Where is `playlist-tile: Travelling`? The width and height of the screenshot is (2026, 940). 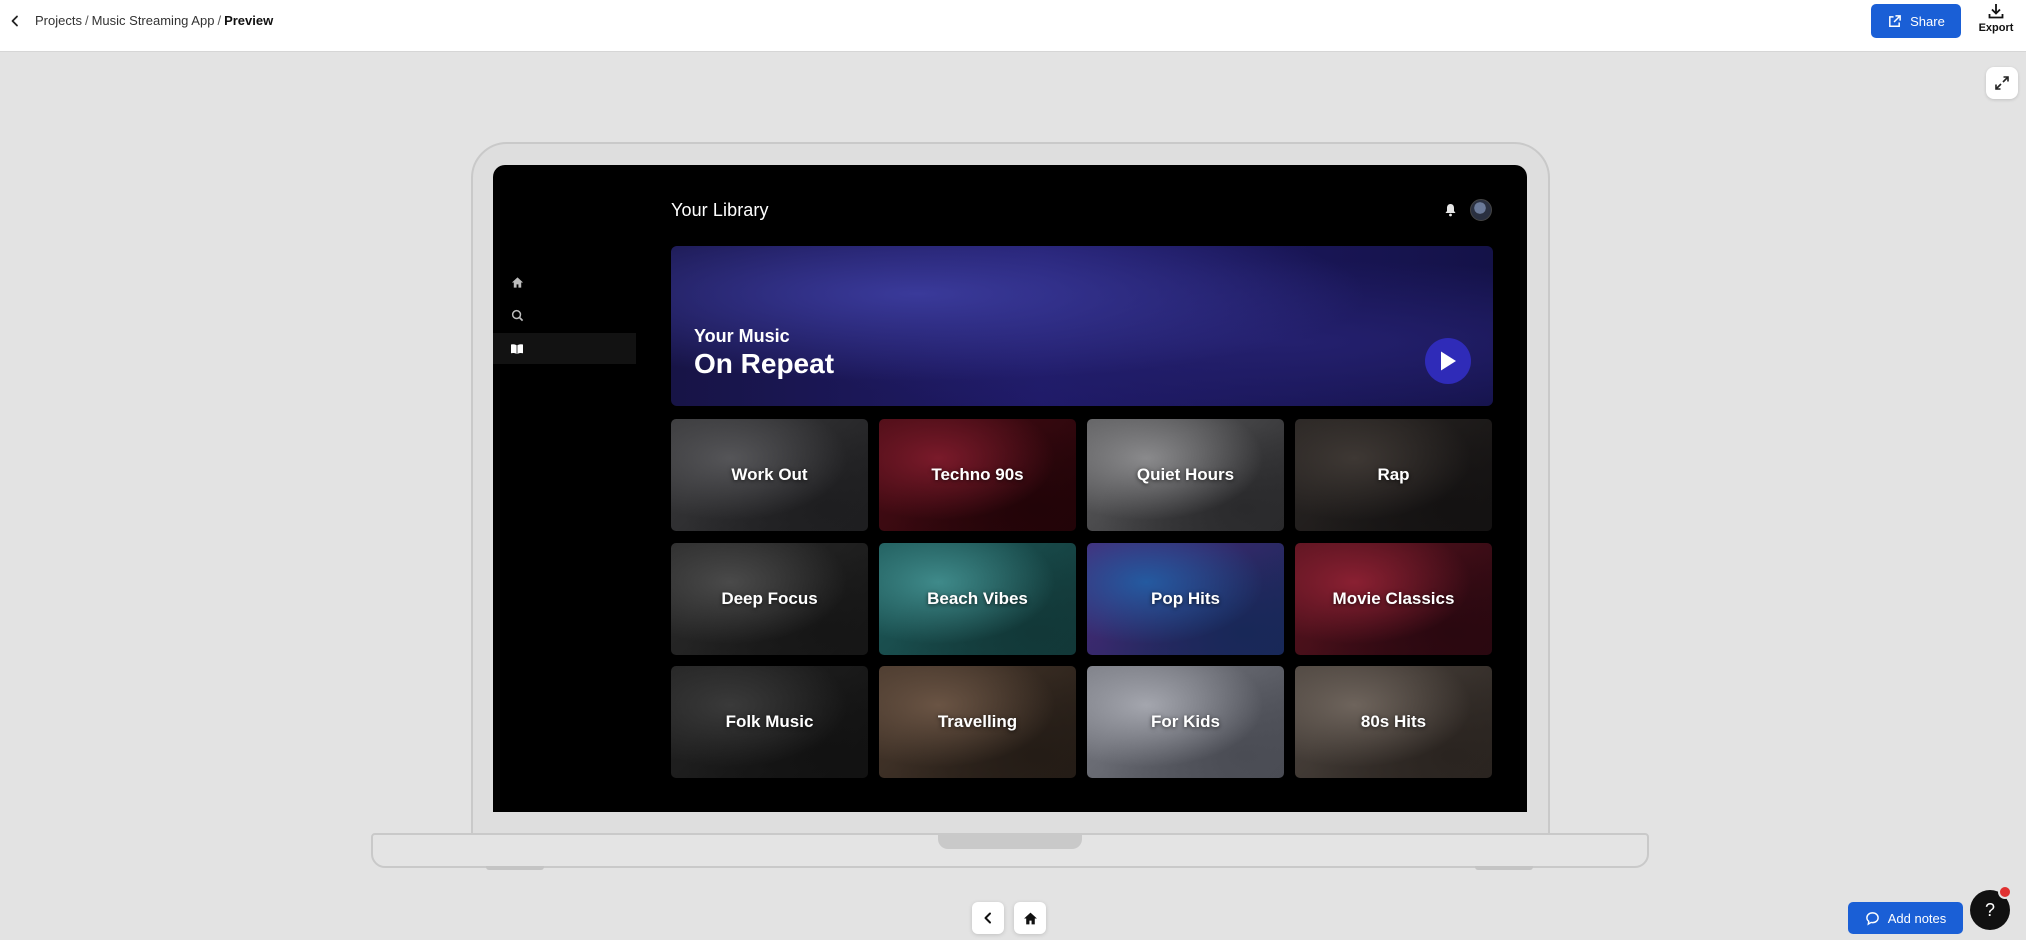 playlist-tile: Travelling is located at coordinates (977, 722).